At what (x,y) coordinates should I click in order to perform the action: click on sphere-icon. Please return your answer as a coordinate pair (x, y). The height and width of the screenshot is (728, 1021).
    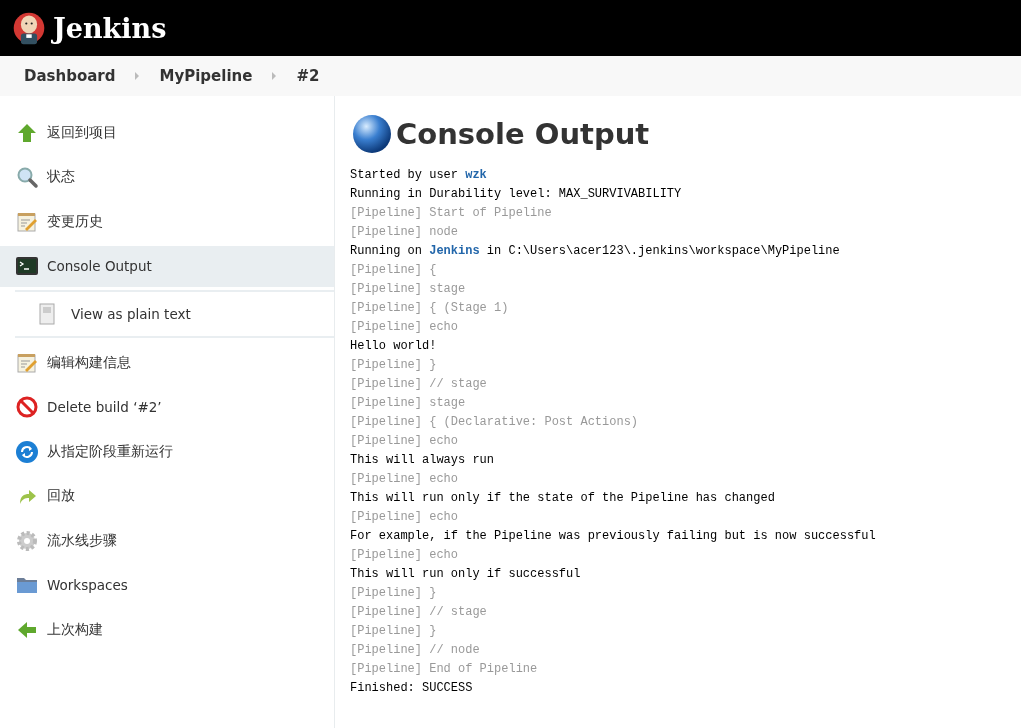
    Looking at the image, I should click on (372, 134).